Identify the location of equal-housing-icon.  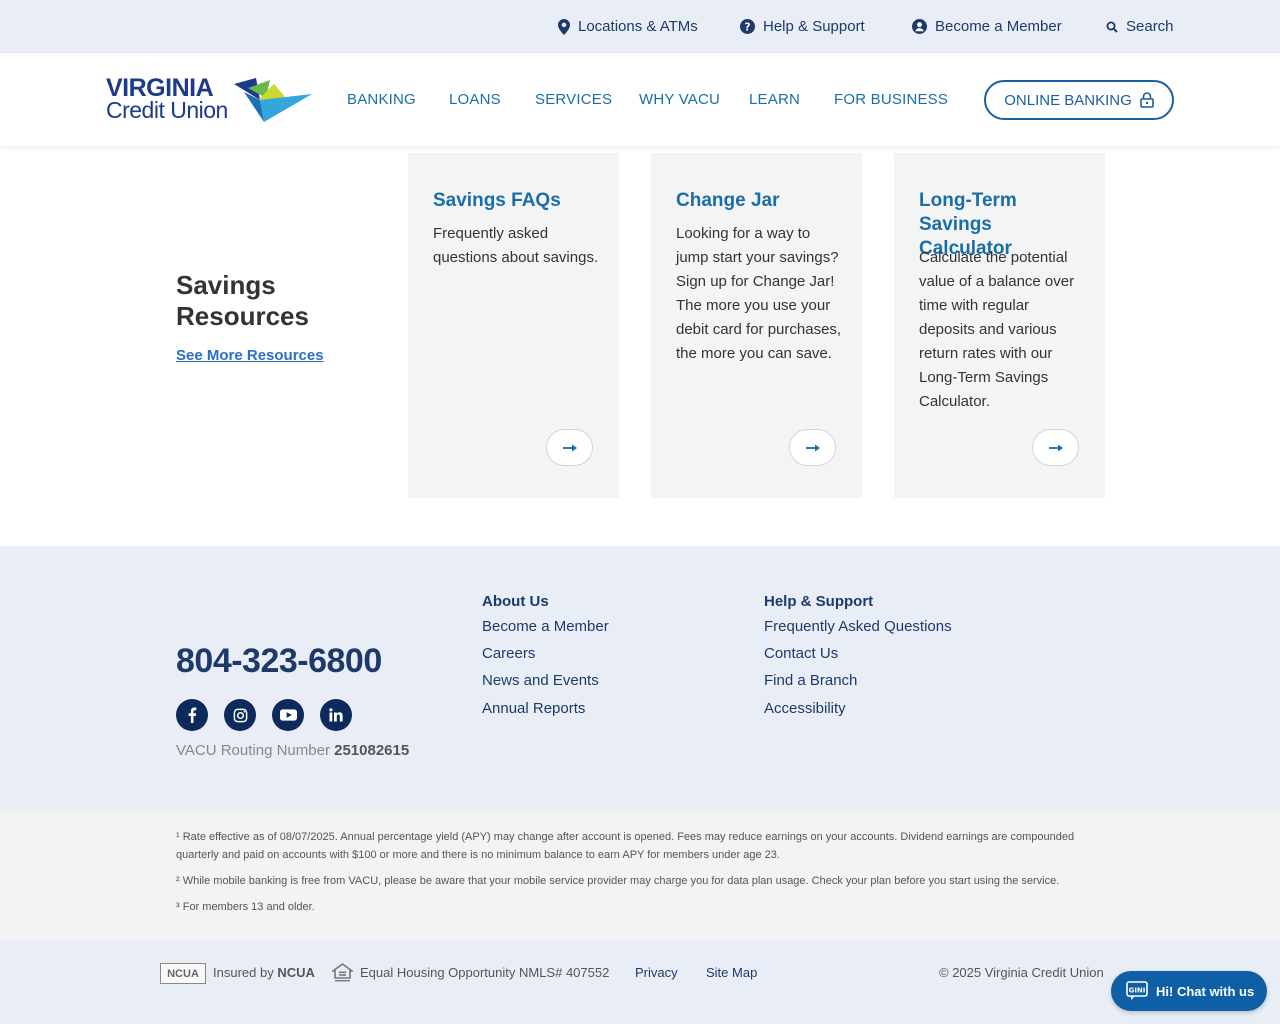
(342, 972).